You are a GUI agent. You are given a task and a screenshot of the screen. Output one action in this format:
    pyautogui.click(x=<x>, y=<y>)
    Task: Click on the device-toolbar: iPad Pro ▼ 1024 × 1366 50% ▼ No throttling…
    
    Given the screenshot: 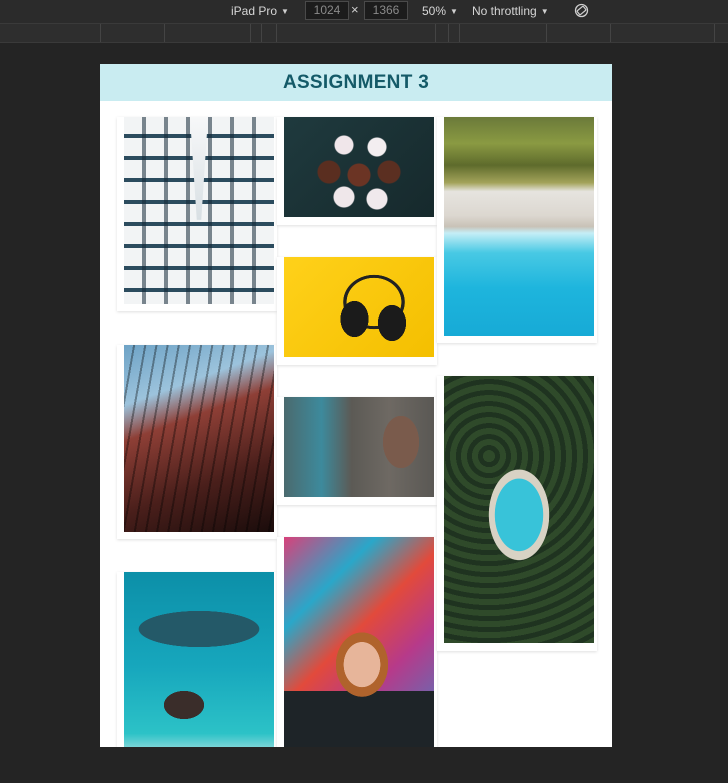 What is the action you would take?
    pyautogui.click(x=364, y=12)
    